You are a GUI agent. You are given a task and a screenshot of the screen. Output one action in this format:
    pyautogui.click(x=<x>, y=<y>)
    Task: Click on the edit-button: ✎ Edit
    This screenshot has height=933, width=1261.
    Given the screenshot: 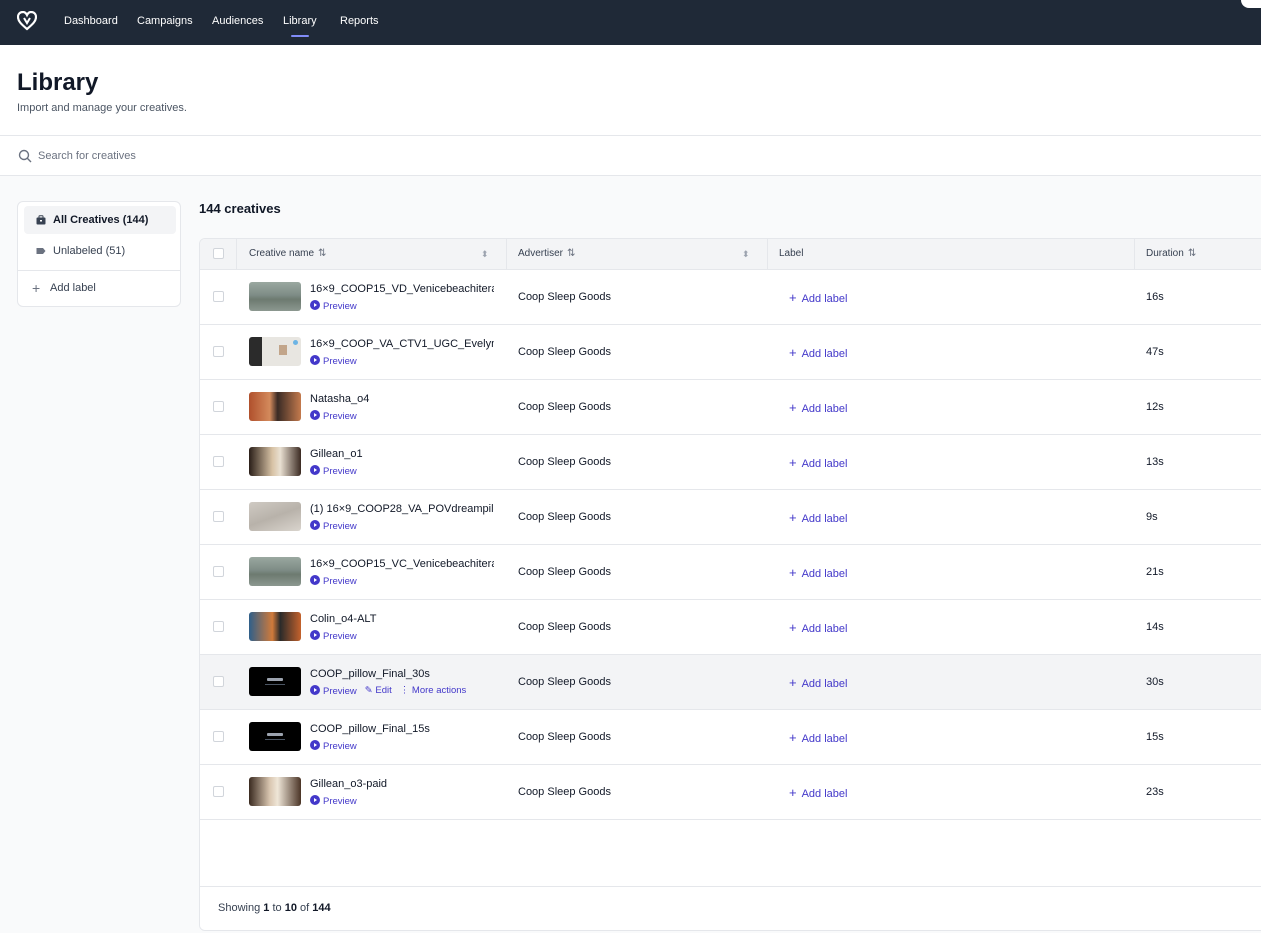 What is the action you would take?
    pyautogui.click(x=378, y=690)
    